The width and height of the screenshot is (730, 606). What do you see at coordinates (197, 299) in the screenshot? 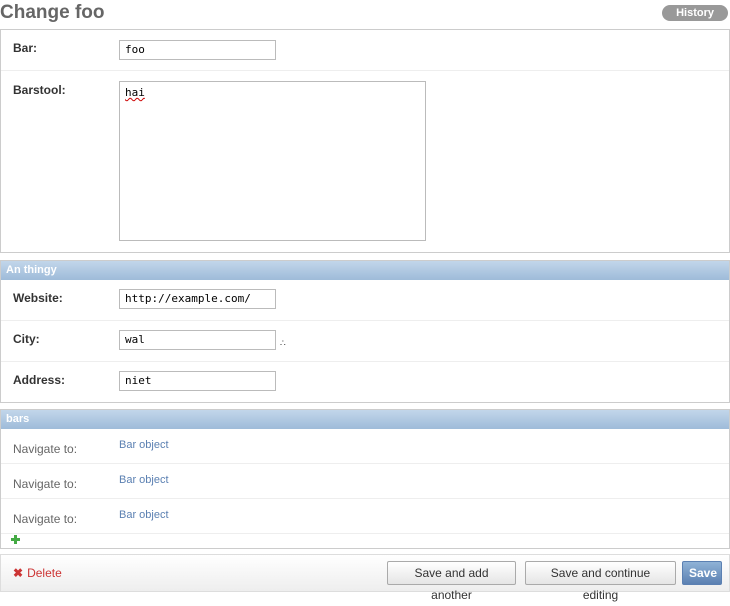
I see `website-input: http://example.com/` at bounding box center [197, 299].